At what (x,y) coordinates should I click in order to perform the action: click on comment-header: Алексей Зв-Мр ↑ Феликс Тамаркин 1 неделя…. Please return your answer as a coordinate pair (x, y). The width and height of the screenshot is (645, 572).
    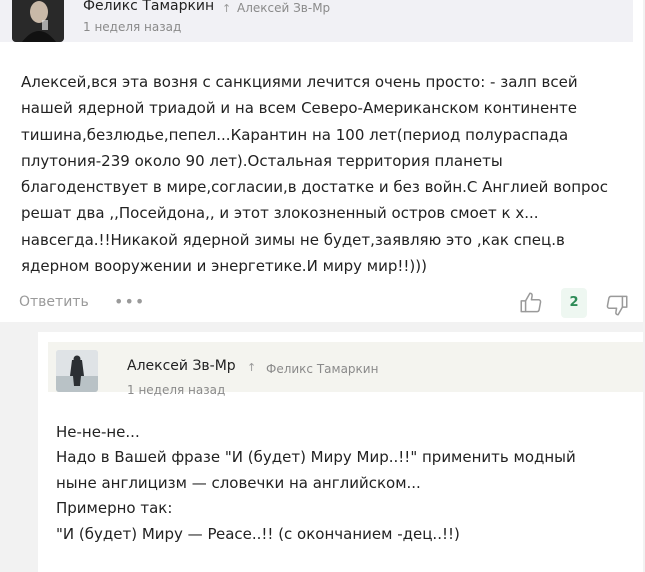
    Looking at the image, I should click on (345, 369).